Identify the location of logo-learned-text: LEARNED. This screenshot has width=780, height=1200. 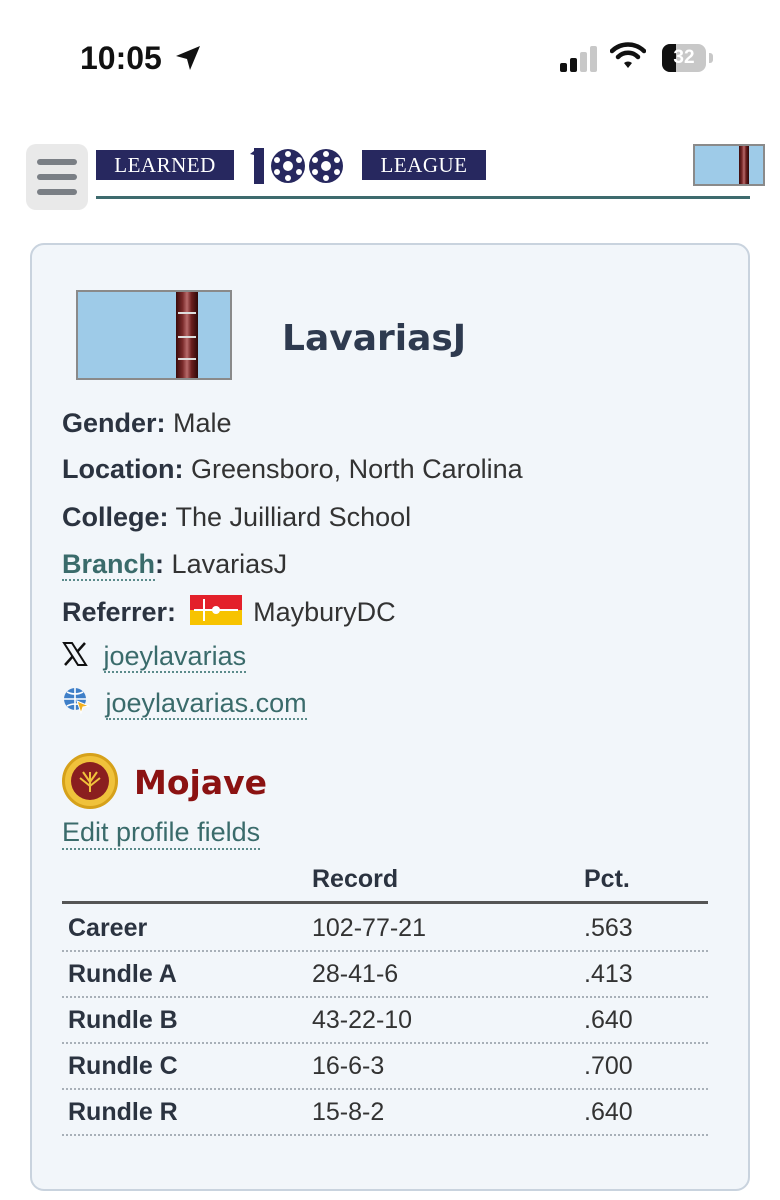
(165, 165).